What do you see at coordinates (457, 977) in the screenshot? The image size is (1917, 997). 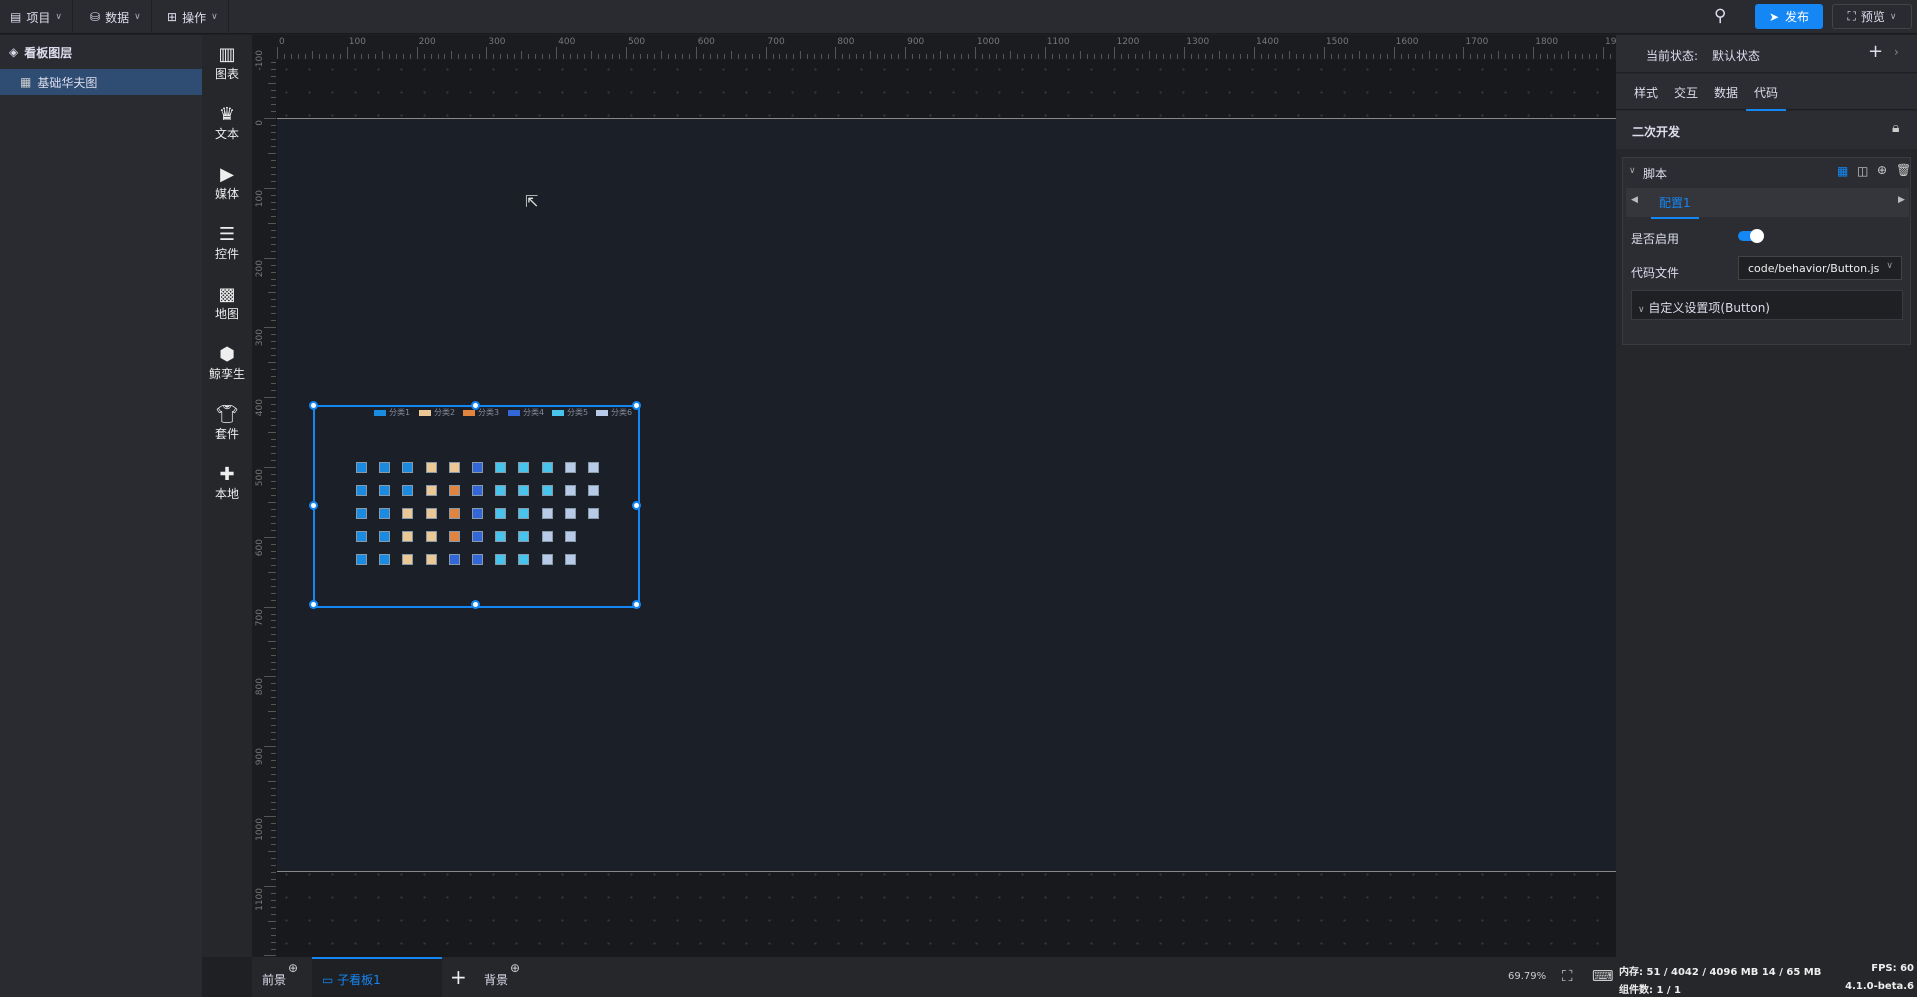 I see `add-board-button: +` at bounding box center [457, 977].